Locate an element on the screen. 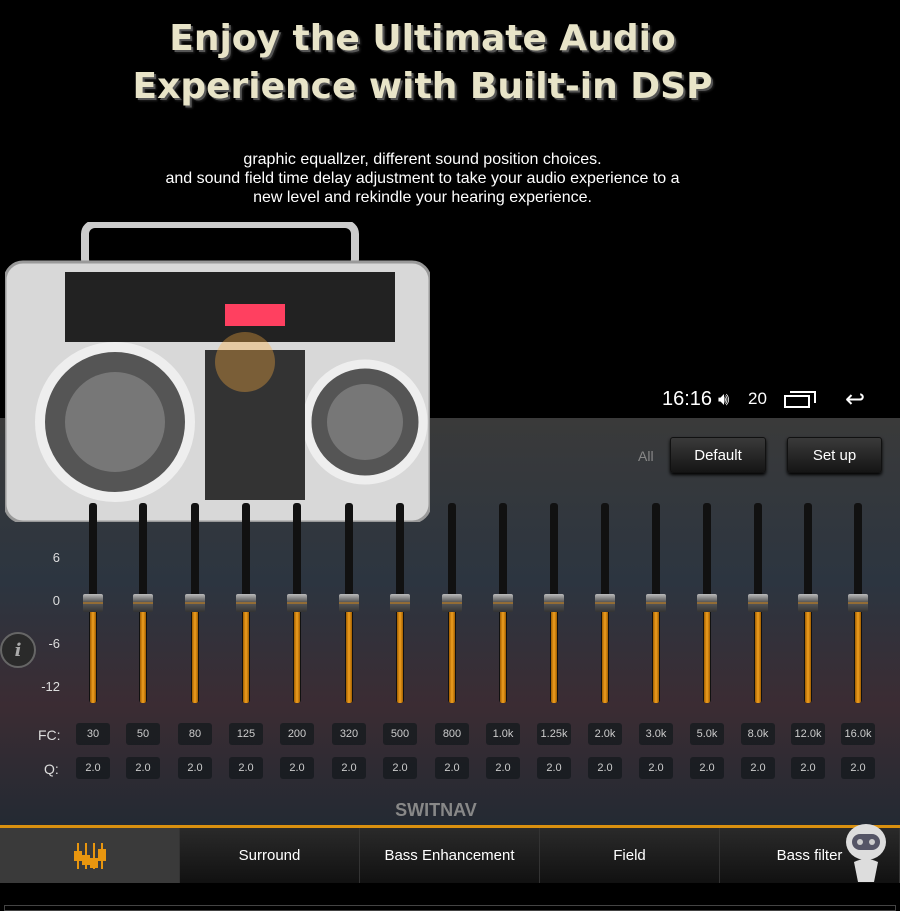  recent-apps-icon is located at coordinates (800, 399).